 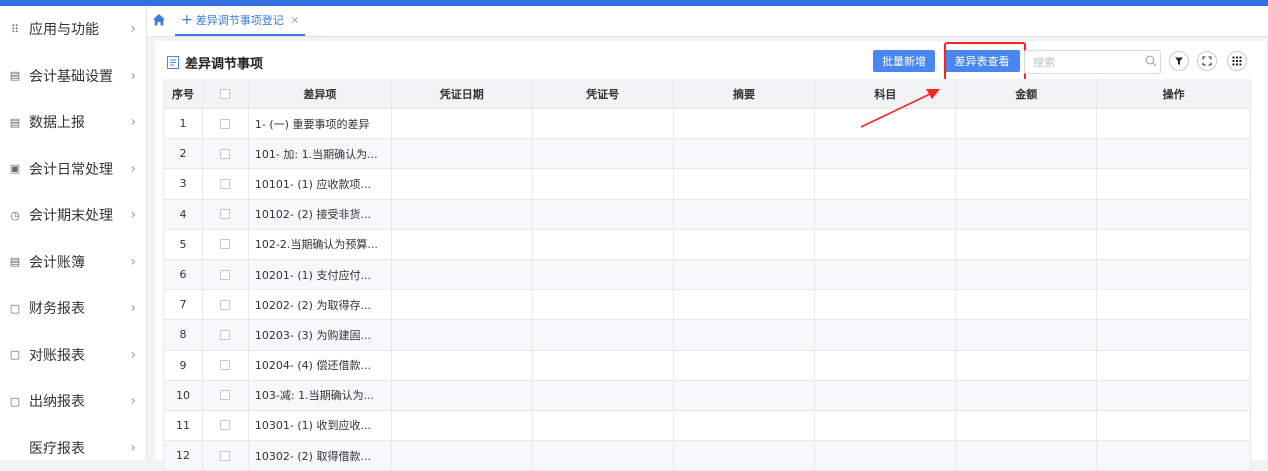 What do you see at coordinates (15, 76) in the screenshot?
I see `settings-doc-icon: ▤` at bounding box center [15, 76].